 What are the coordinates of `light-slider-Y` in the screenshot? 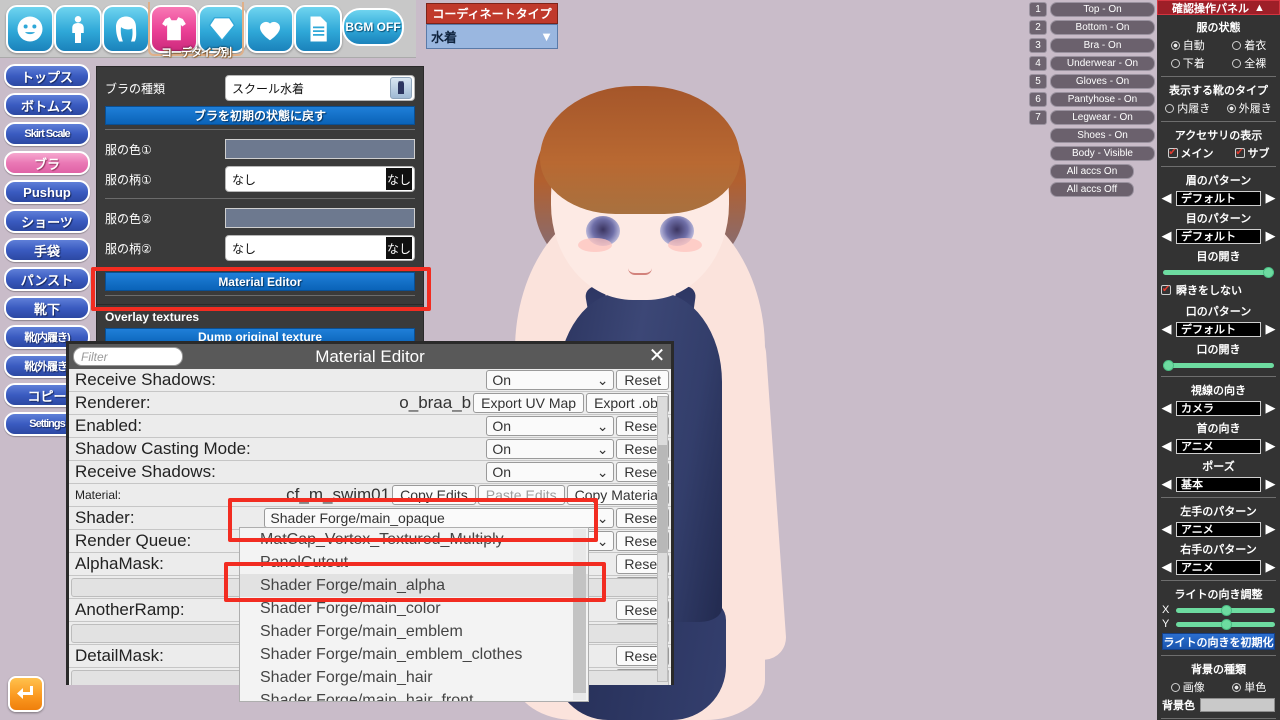 It's located at (1225, 624).